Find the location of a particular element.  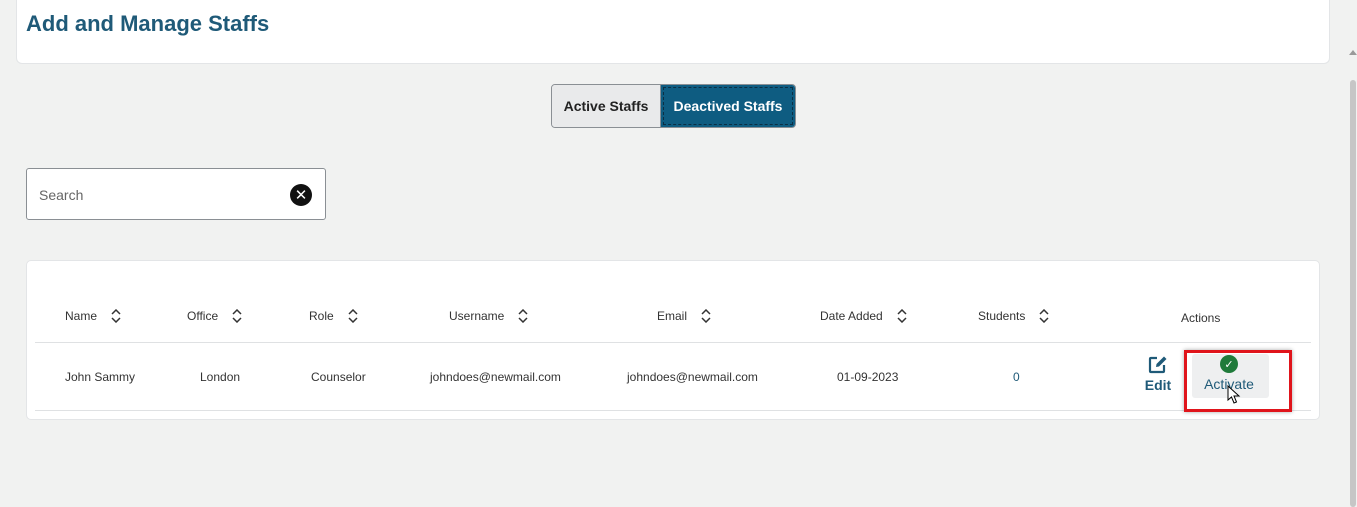

column-header-label: Role is located at coordinates (321, 316).